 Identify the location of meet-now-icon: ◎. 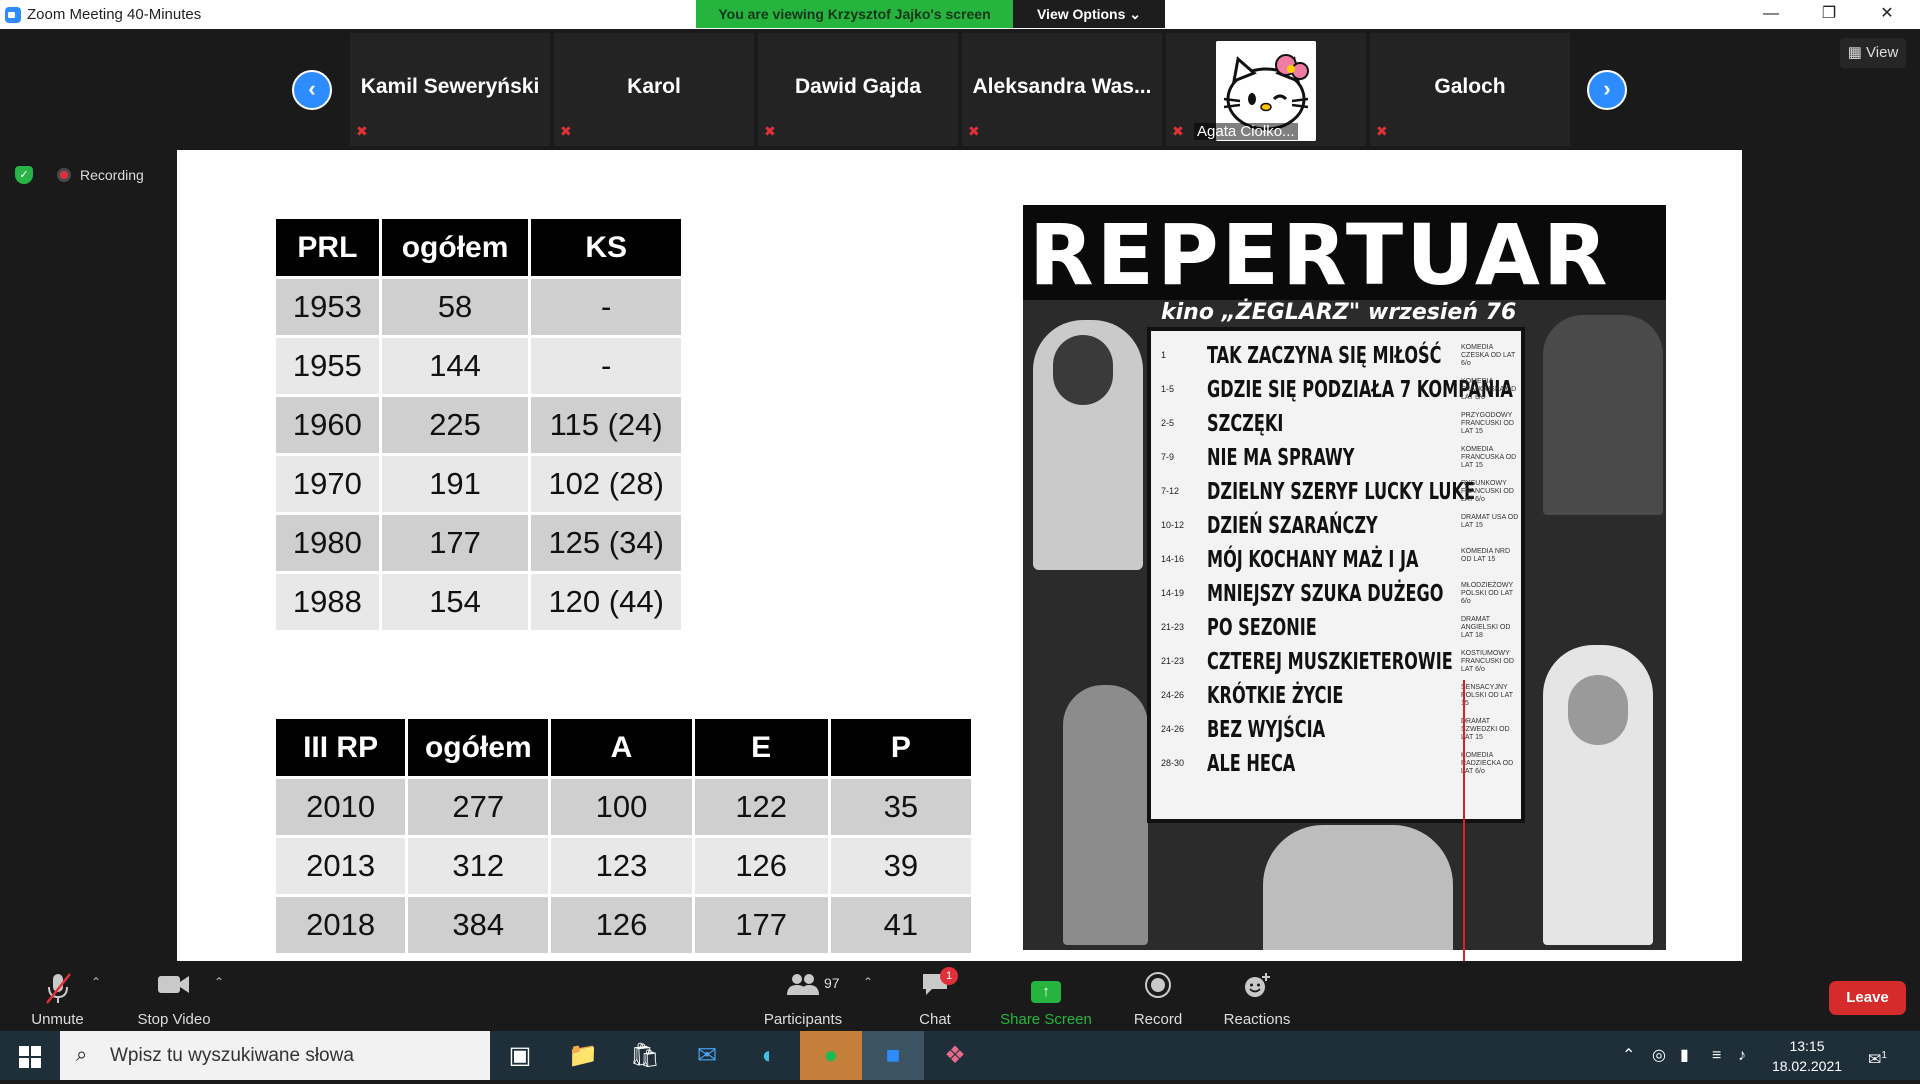
(1659, 1055).